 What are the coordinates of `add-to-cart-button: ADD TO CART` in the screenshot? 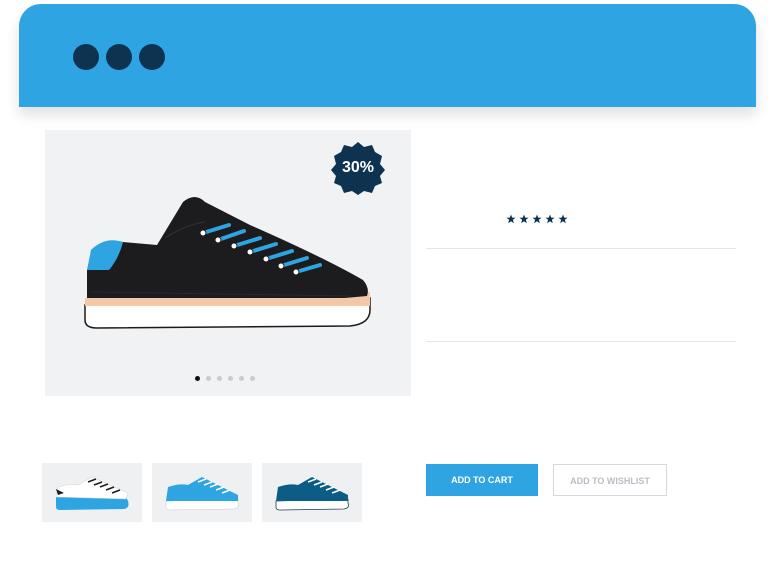 It's located at (482, 480).